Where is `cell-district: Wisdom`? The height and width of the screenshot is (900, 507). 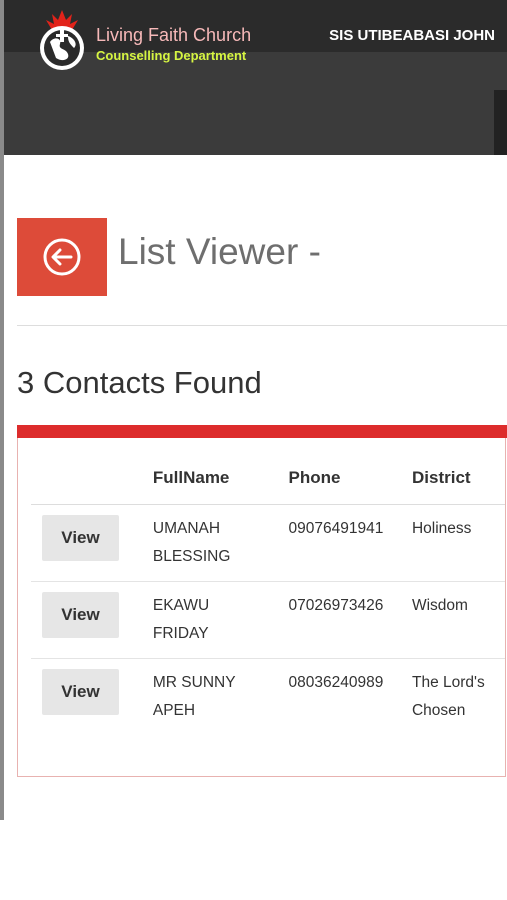
cell-district: Wisdom is located at coordinates (453, 620).